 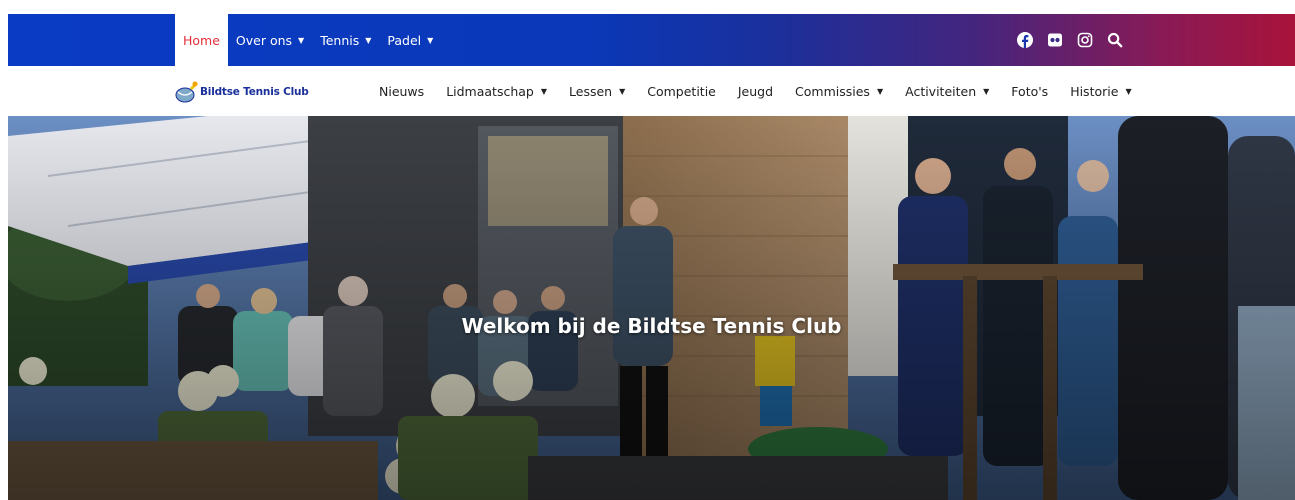 What do you see at coordinates (941, 91) in the screenshot?
I see `nav-item-label: Activiteiten` at bounding box center [941, 91].